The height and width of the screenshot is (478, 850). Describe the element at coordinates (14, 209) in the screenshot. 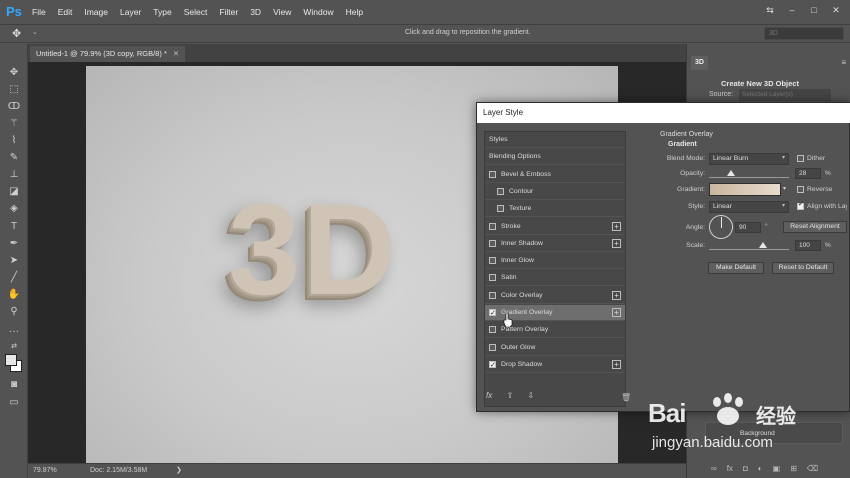

I see `paint-bucket-icon: ◈` at that location.